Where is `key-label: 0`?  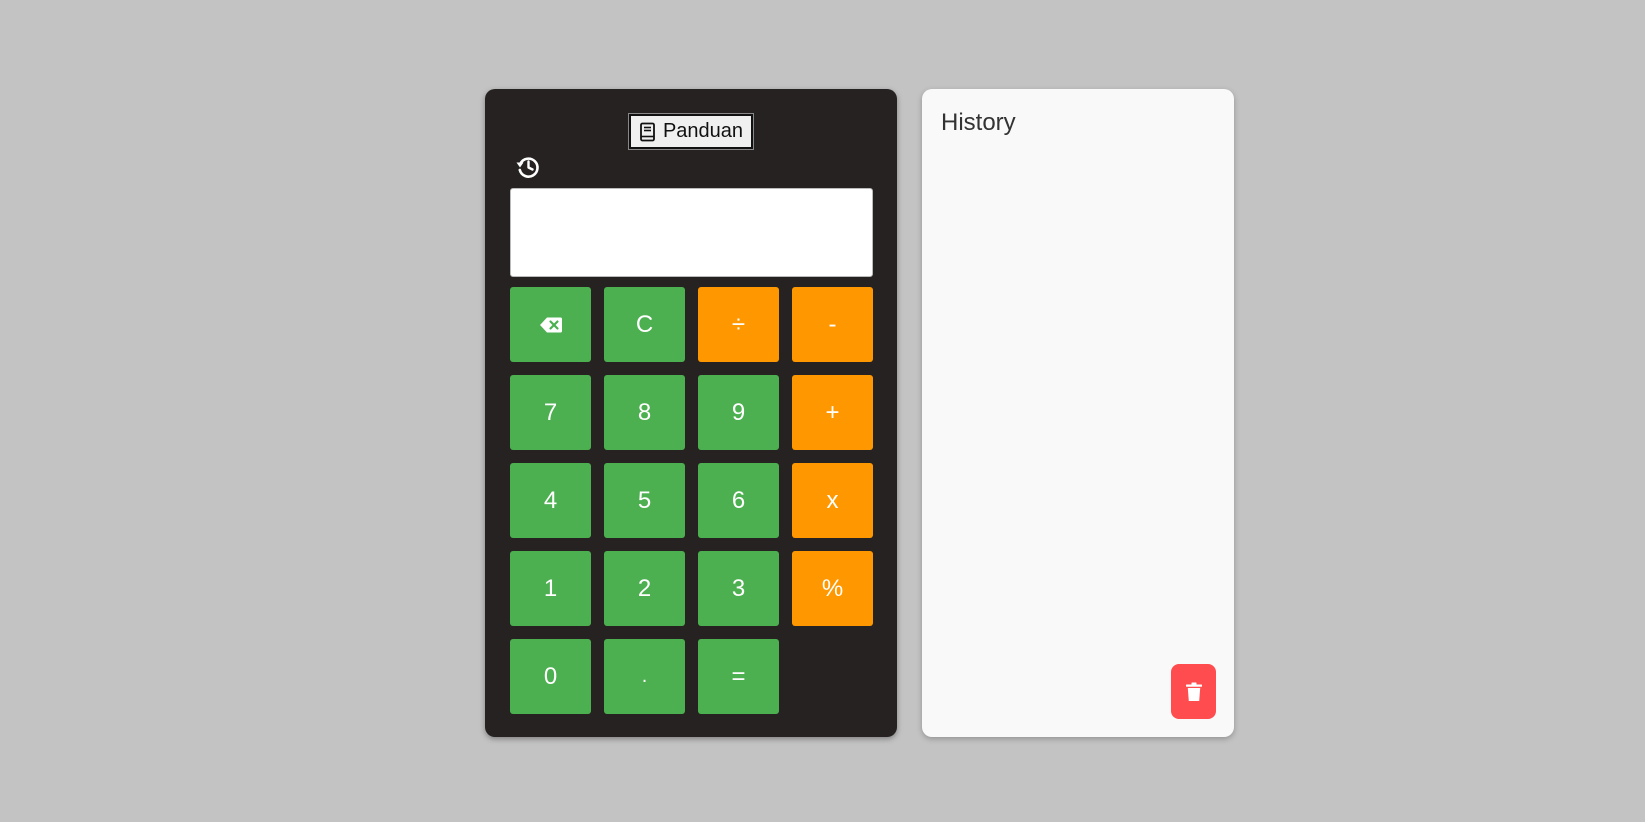 key-label: 0 is located at coordinates (550, 676).